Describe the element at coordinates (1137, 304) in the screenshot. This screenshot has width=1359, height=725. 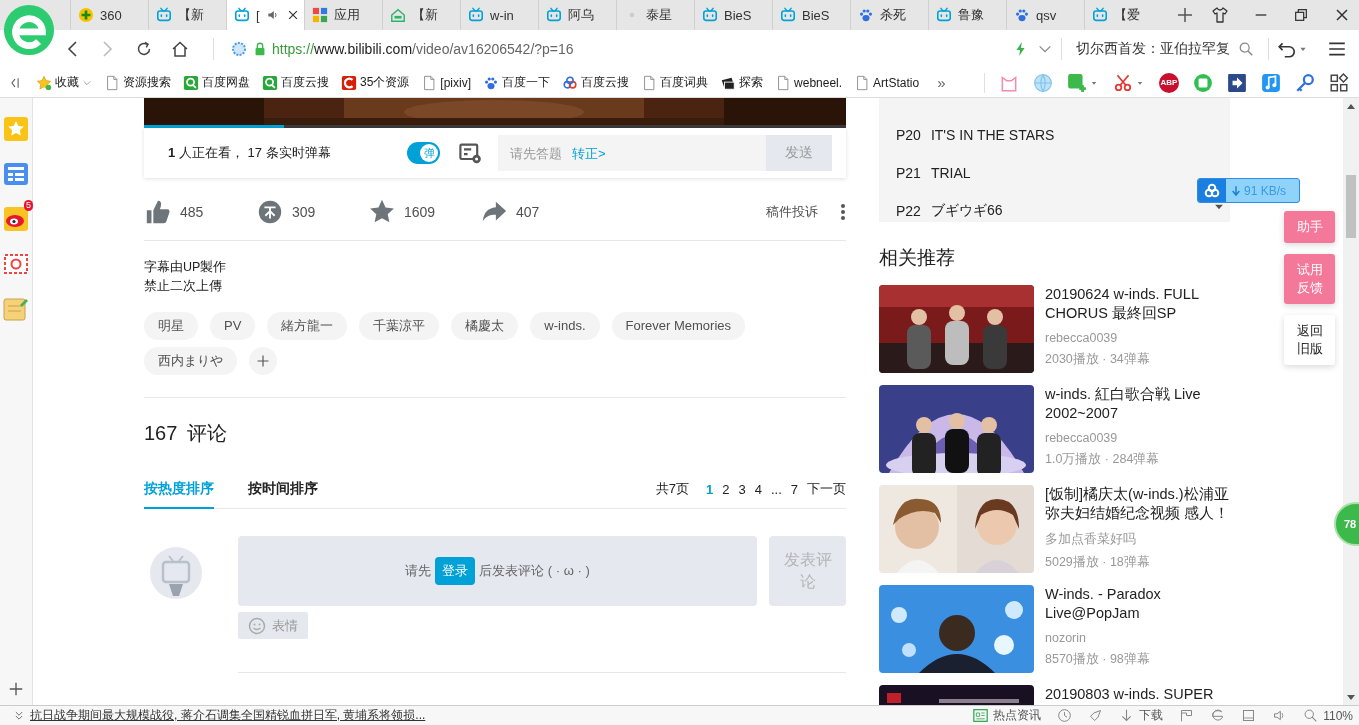
I see `video-title: 20190624 w-inds. FULL CHORUS 最終回SP` at that location.